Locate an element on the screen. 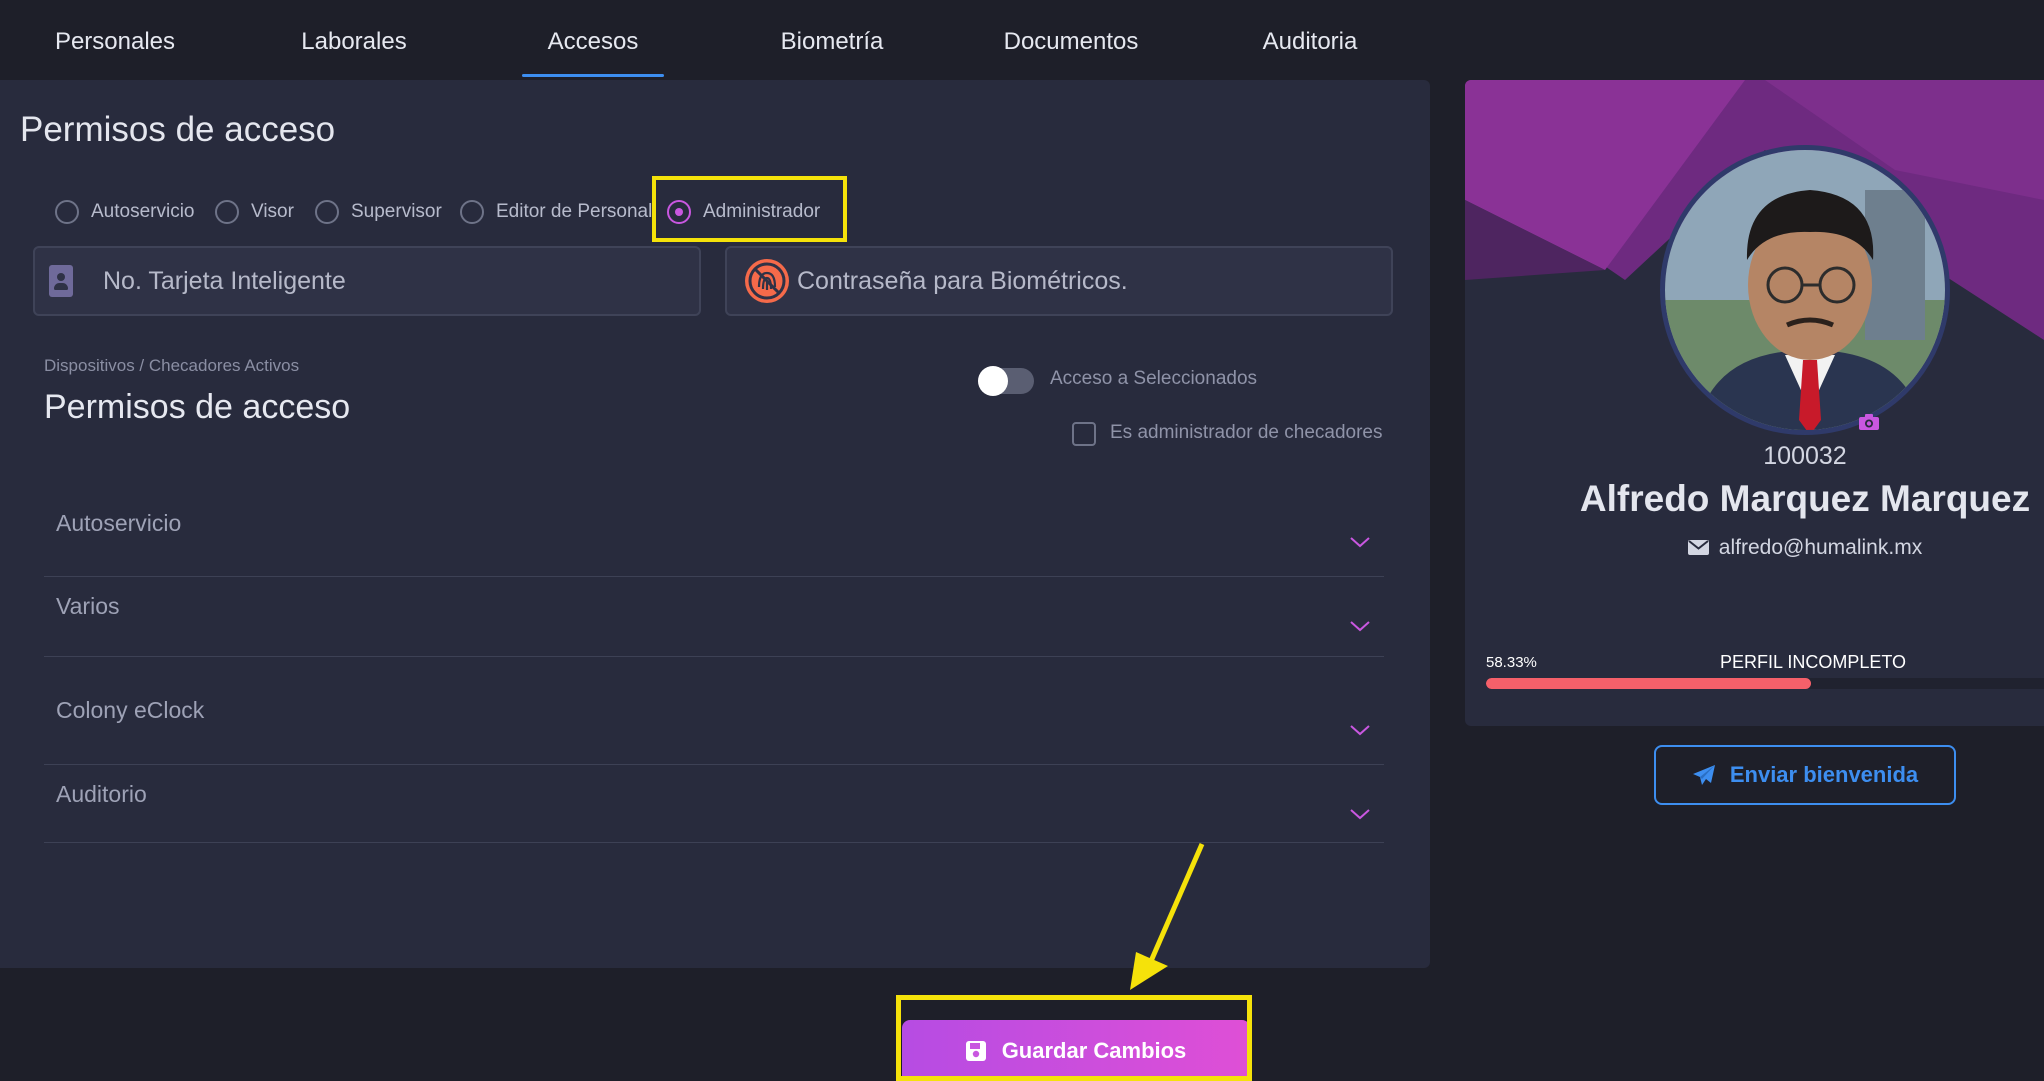 The width and height of the screenshot is (2044, 1081). smart-card-input: No. Tarjeta Inteligente is located at coordinates (367, 281).